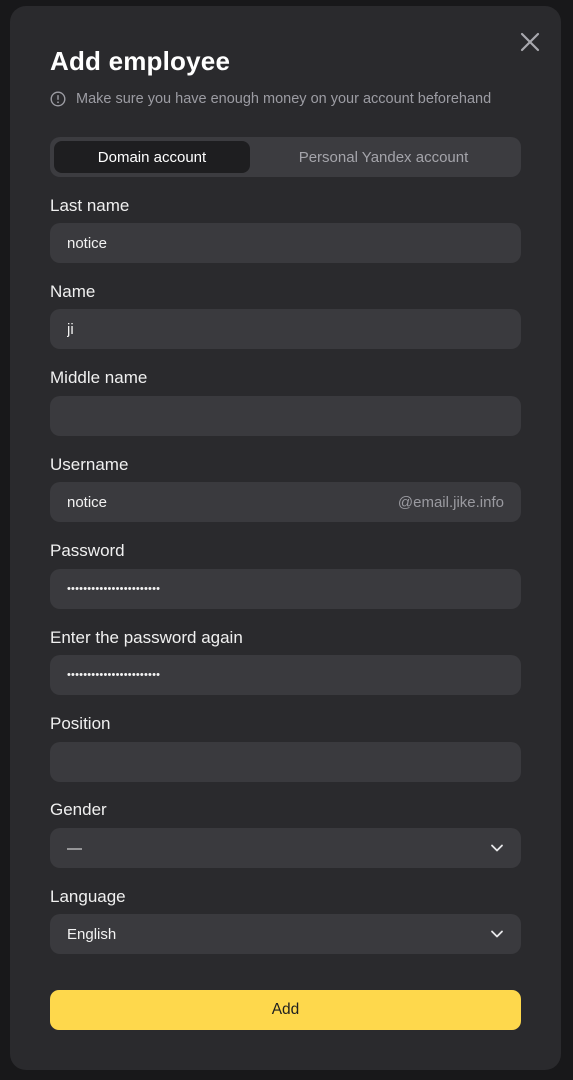 Image resolution: width=573 pixels, height=1080 pixels. Describe the element at coordinates (146, 637) in the screenshot. I see `password-repeat-label: Enter the password again` at that location.